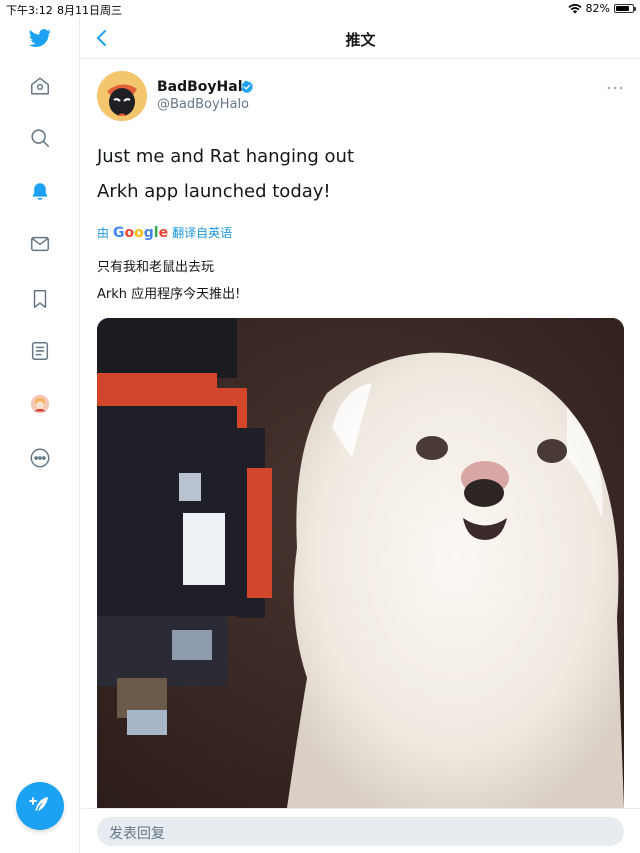 This screenshot has width=640, height=853. I want to click on ellipsis-icon, so click(615, 88).